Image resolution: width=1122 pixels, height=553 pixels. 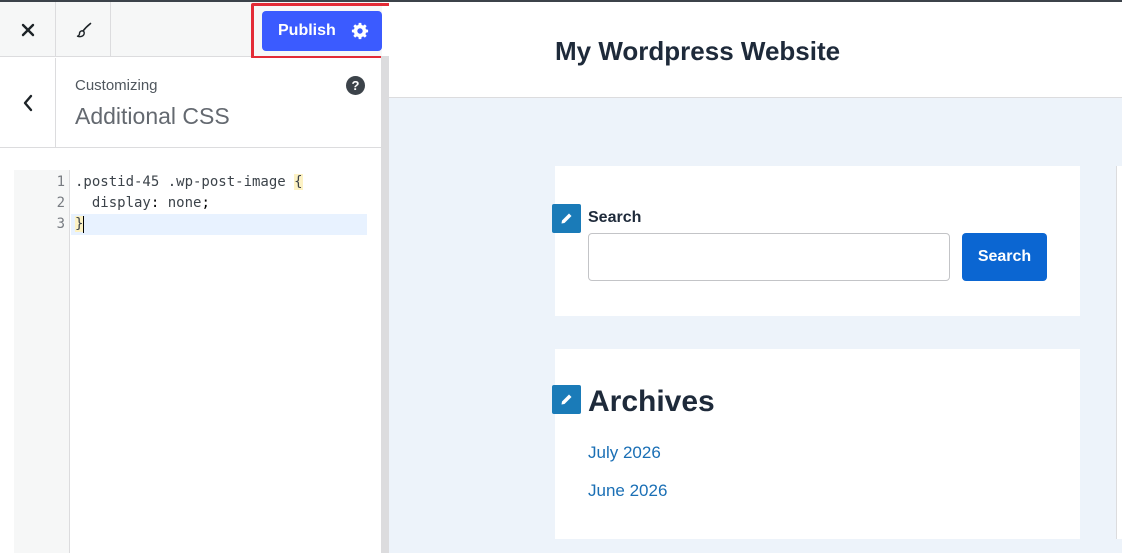 I want to click on css-value: none, so click(x=184, y=203).